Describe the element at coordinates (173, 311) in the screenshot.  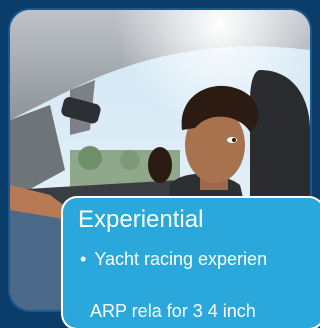
I see `secondary-text: ARP rela for 3 4 inch` at that location.